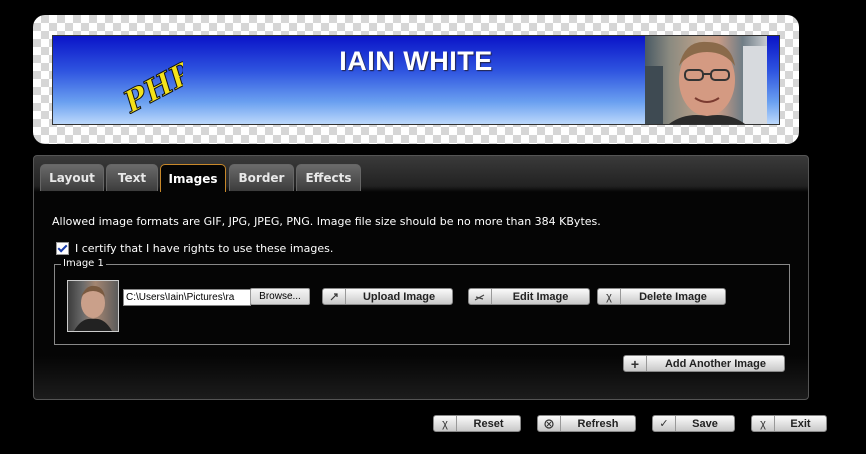  Describe the element at coordinates (715, 363) in the screenshot. I see `add-another-image-label: Add Another Image` at that location.